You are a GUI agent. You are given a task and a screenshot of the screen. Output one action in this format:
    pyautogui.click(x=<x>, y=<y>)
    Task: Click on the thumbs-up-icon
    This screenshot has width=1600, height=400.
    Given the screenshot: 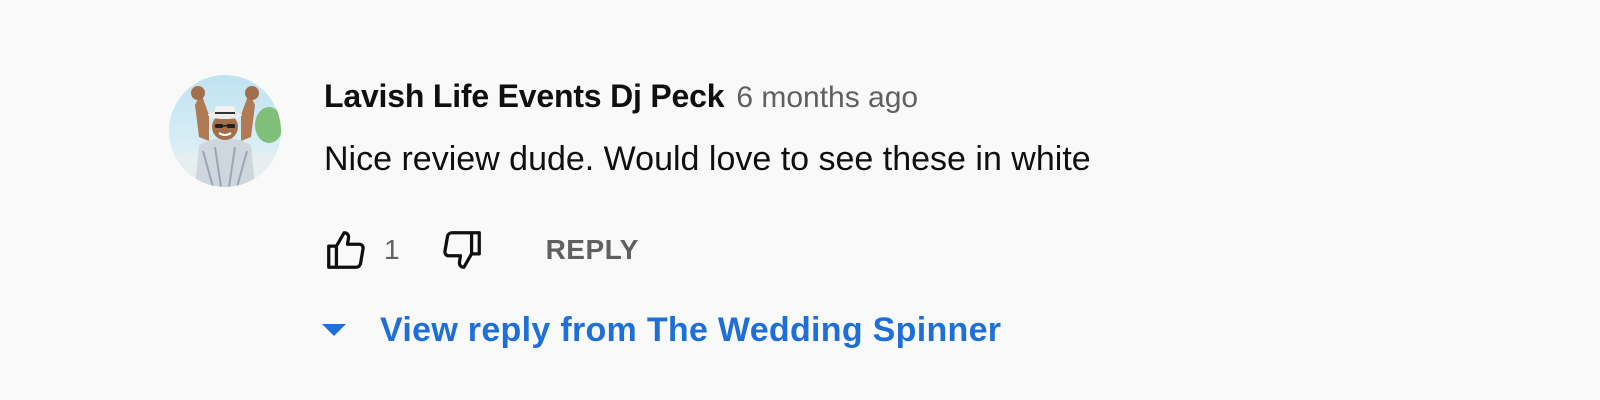 What is the action you would take?
    pyautogui.click(x=346, y=250)
    